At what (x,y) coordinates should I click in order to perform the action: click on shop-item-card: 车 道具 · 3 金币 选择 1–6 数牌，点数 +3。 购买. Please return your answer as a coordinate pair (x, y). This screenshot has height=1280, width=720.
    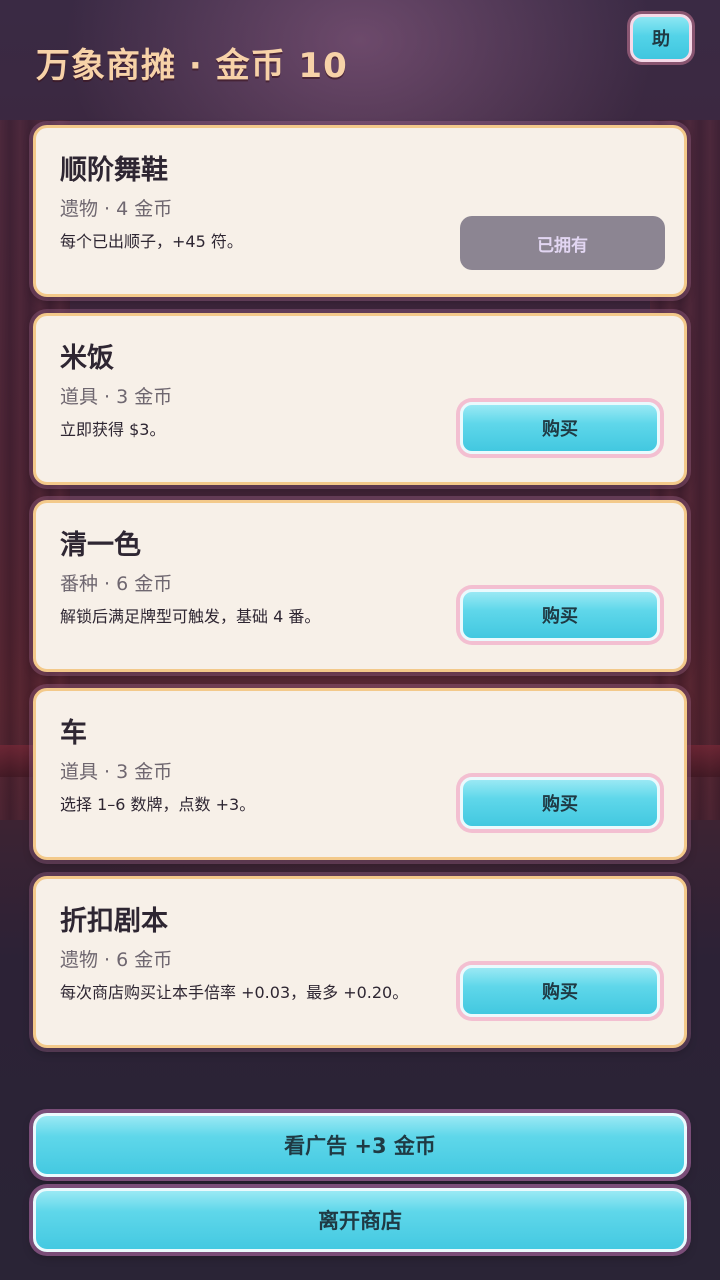
    Looking at the image, I should click on (360, 774).